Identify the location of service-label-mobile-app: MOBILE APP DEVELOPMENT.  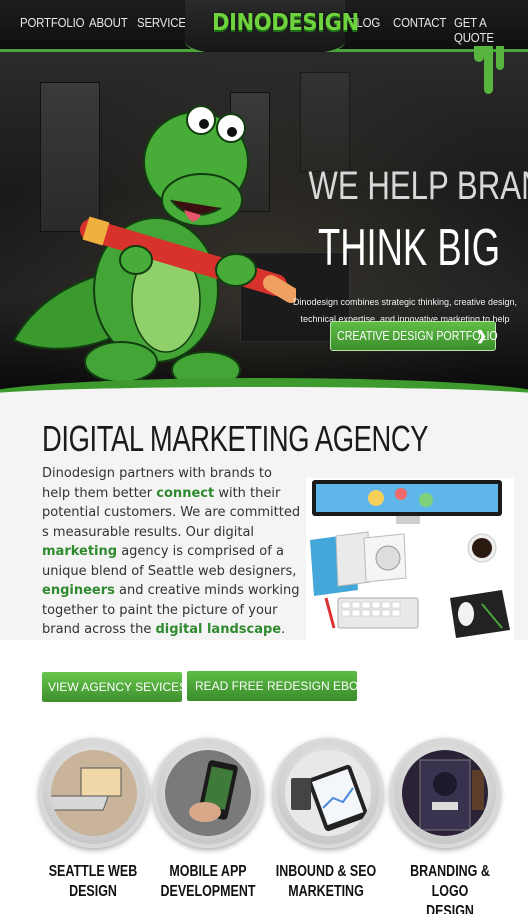
(207, 882).